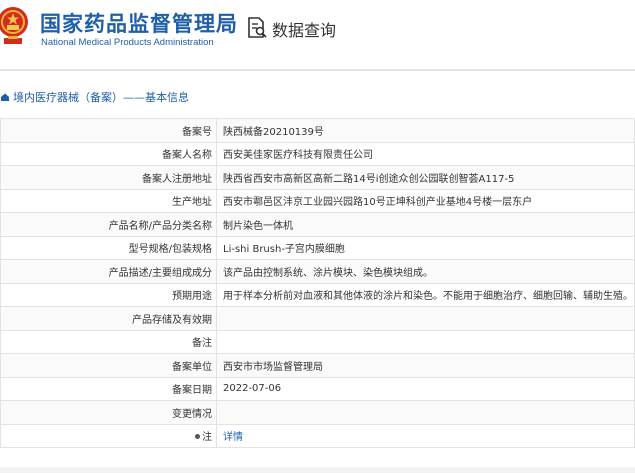 Image resolution: width=635 pixels, height=473 pixels. What do you see at coordinates (425, 247) in the screenshot?
I see `field-value: Li-shi Brush-子宫内膜细胞` at bounding box center [425, 247].